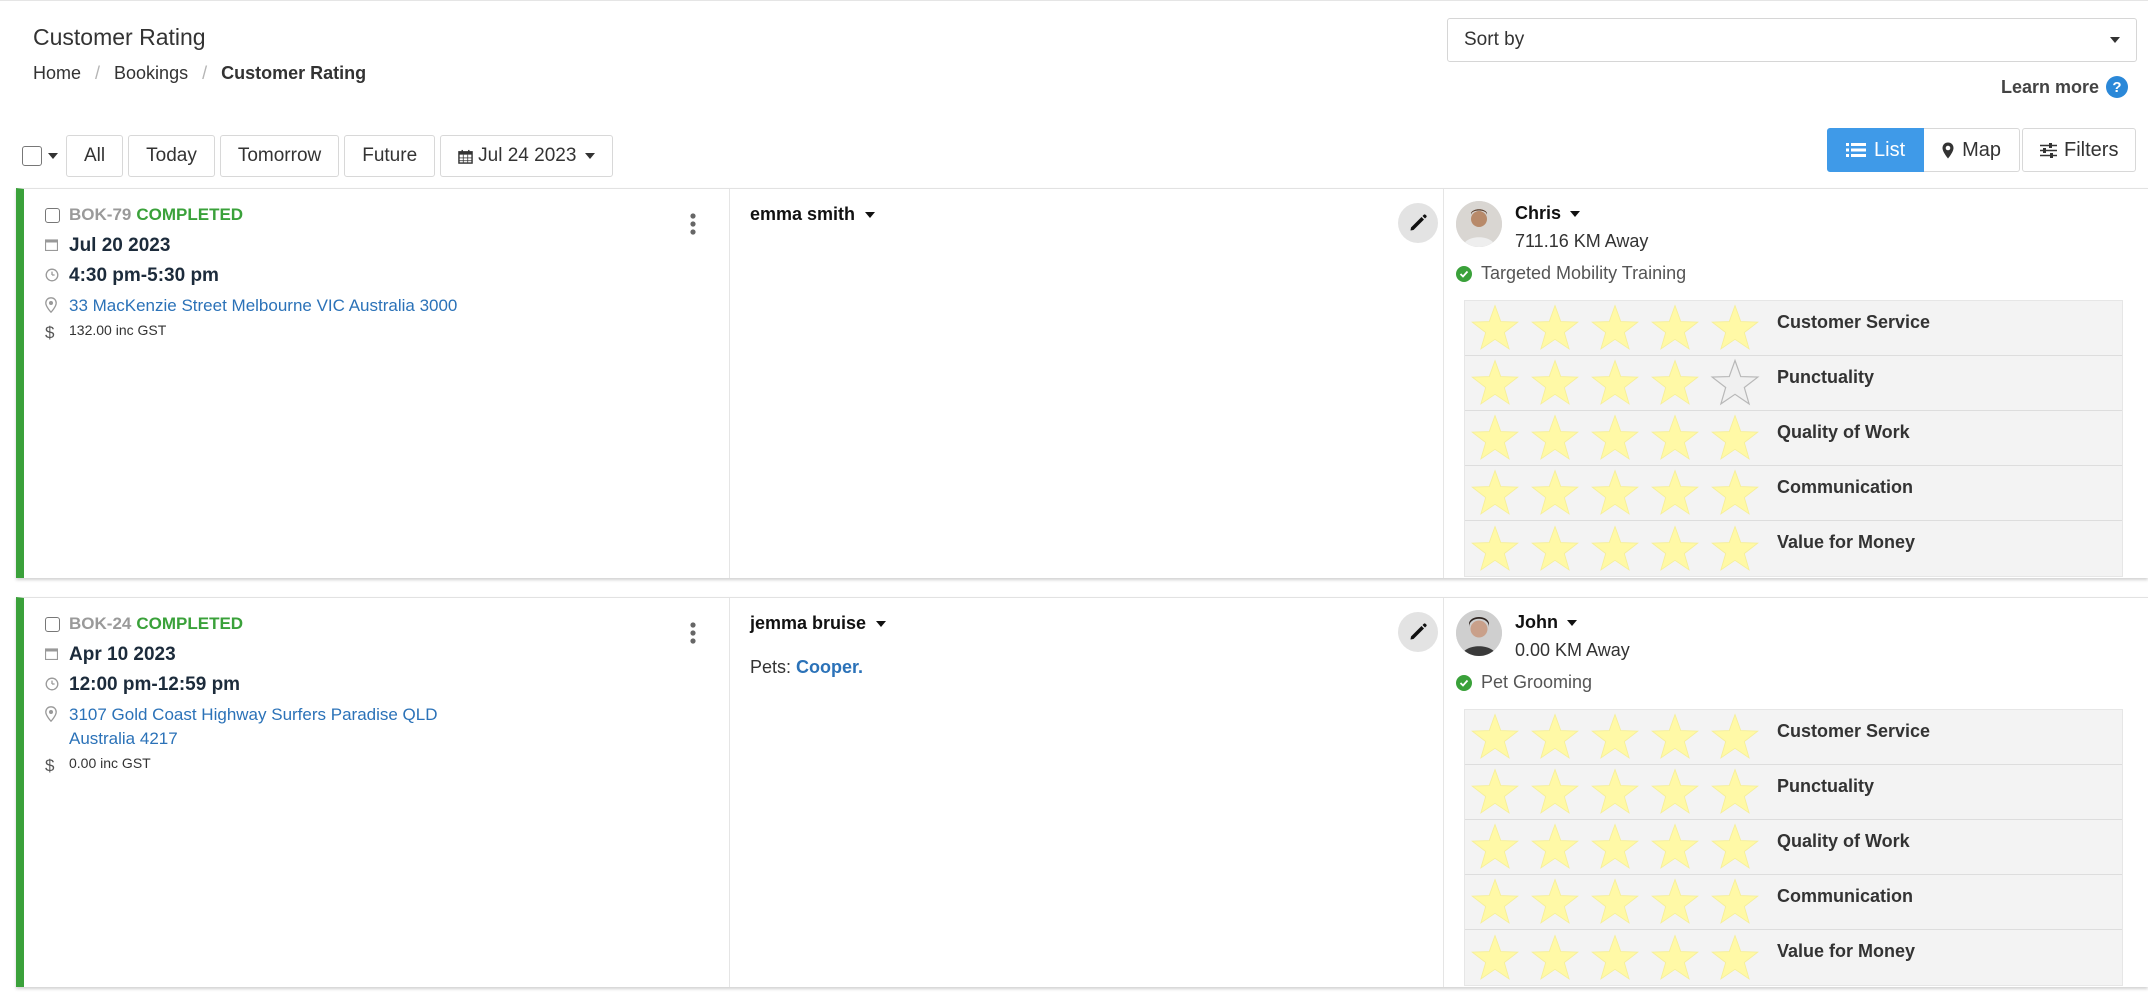  What do you see at coordinates (171, 156) in the screenshot?
I see `filter-today-button: Today` at bounding box center [171, 156].